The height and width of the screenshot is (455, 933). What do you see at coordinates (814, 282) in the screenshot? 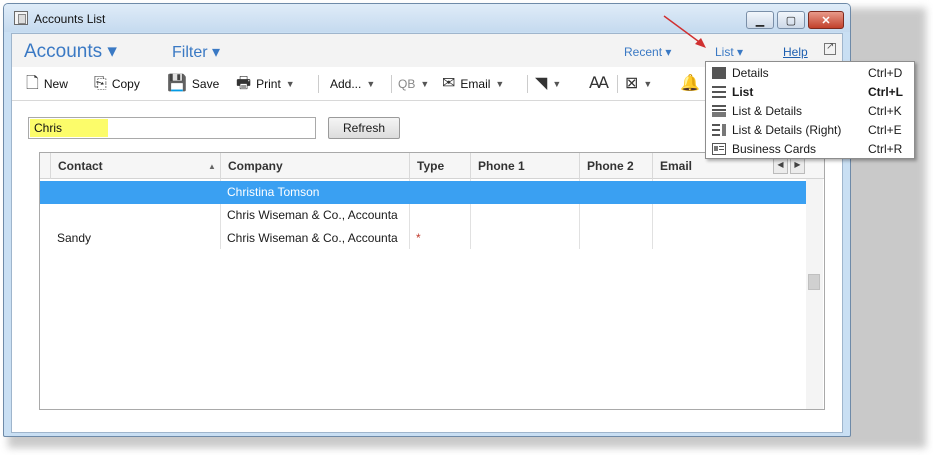
I see `scrollbar-thumb` at bounding box center [814, 282].